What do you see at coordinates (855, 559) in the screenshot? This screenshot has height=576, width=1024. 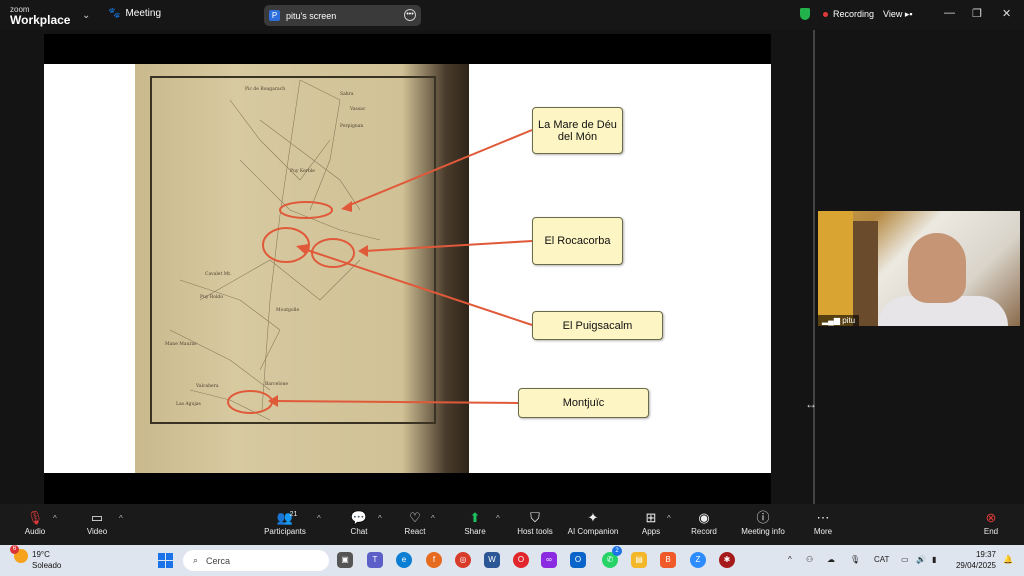 I see `microphone-icon: 🎙` at bounding box center [855, 559].